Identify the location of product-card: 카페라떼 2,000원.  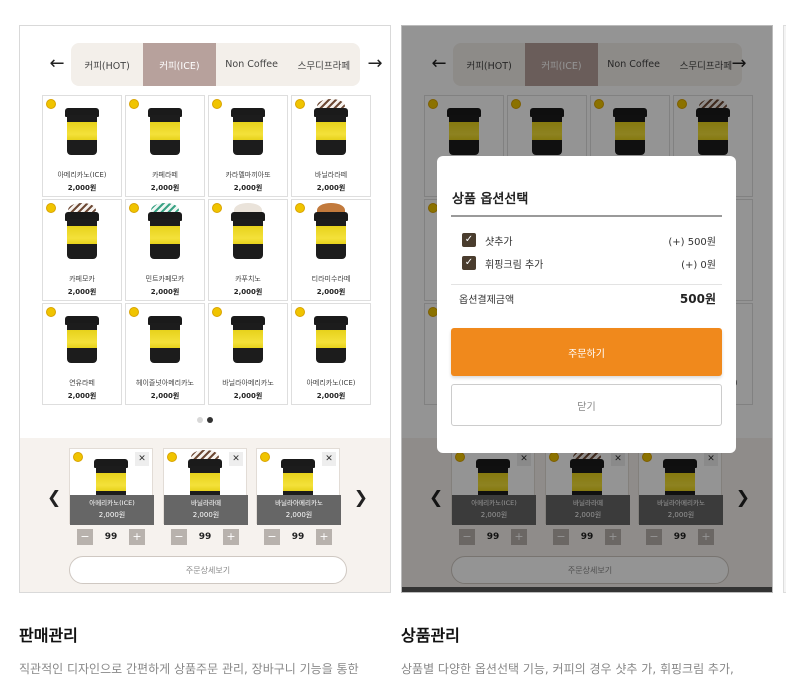
(165, 146).